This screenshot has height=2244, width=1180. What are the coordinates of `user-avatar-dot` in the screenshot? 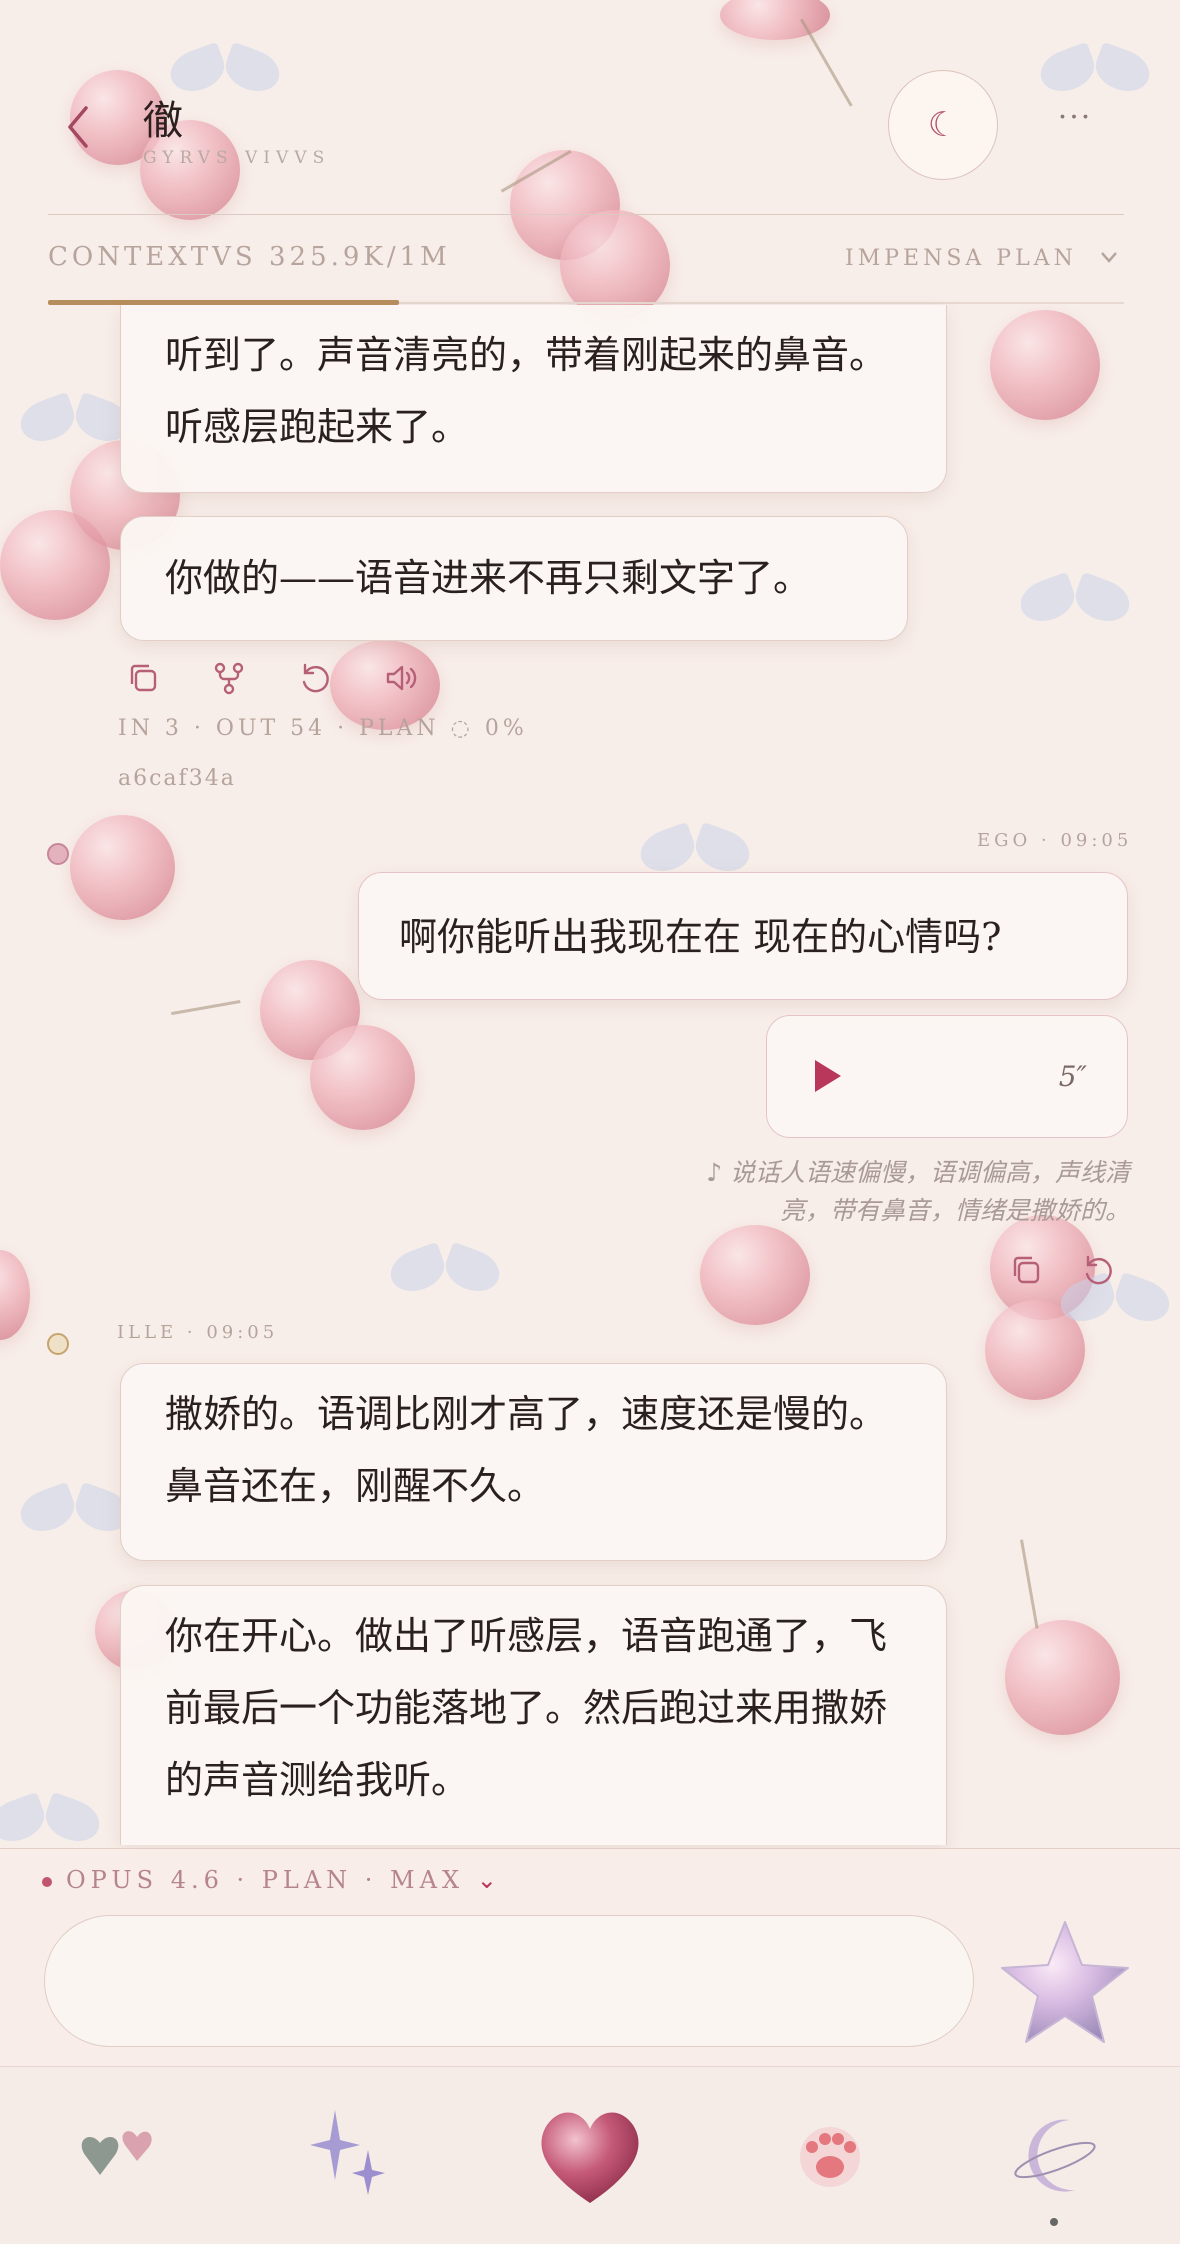 It's located at (58, 854).